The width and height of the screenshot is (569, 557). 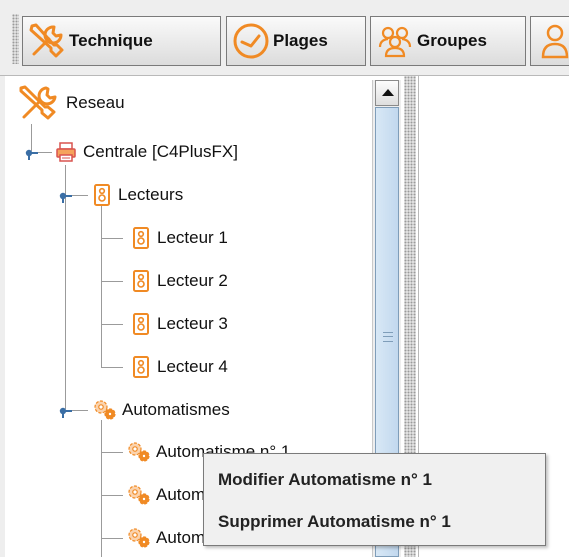 I want to click on tree-node-centrale: Centrale [C4PlusFX], so click(x=146, y=152).